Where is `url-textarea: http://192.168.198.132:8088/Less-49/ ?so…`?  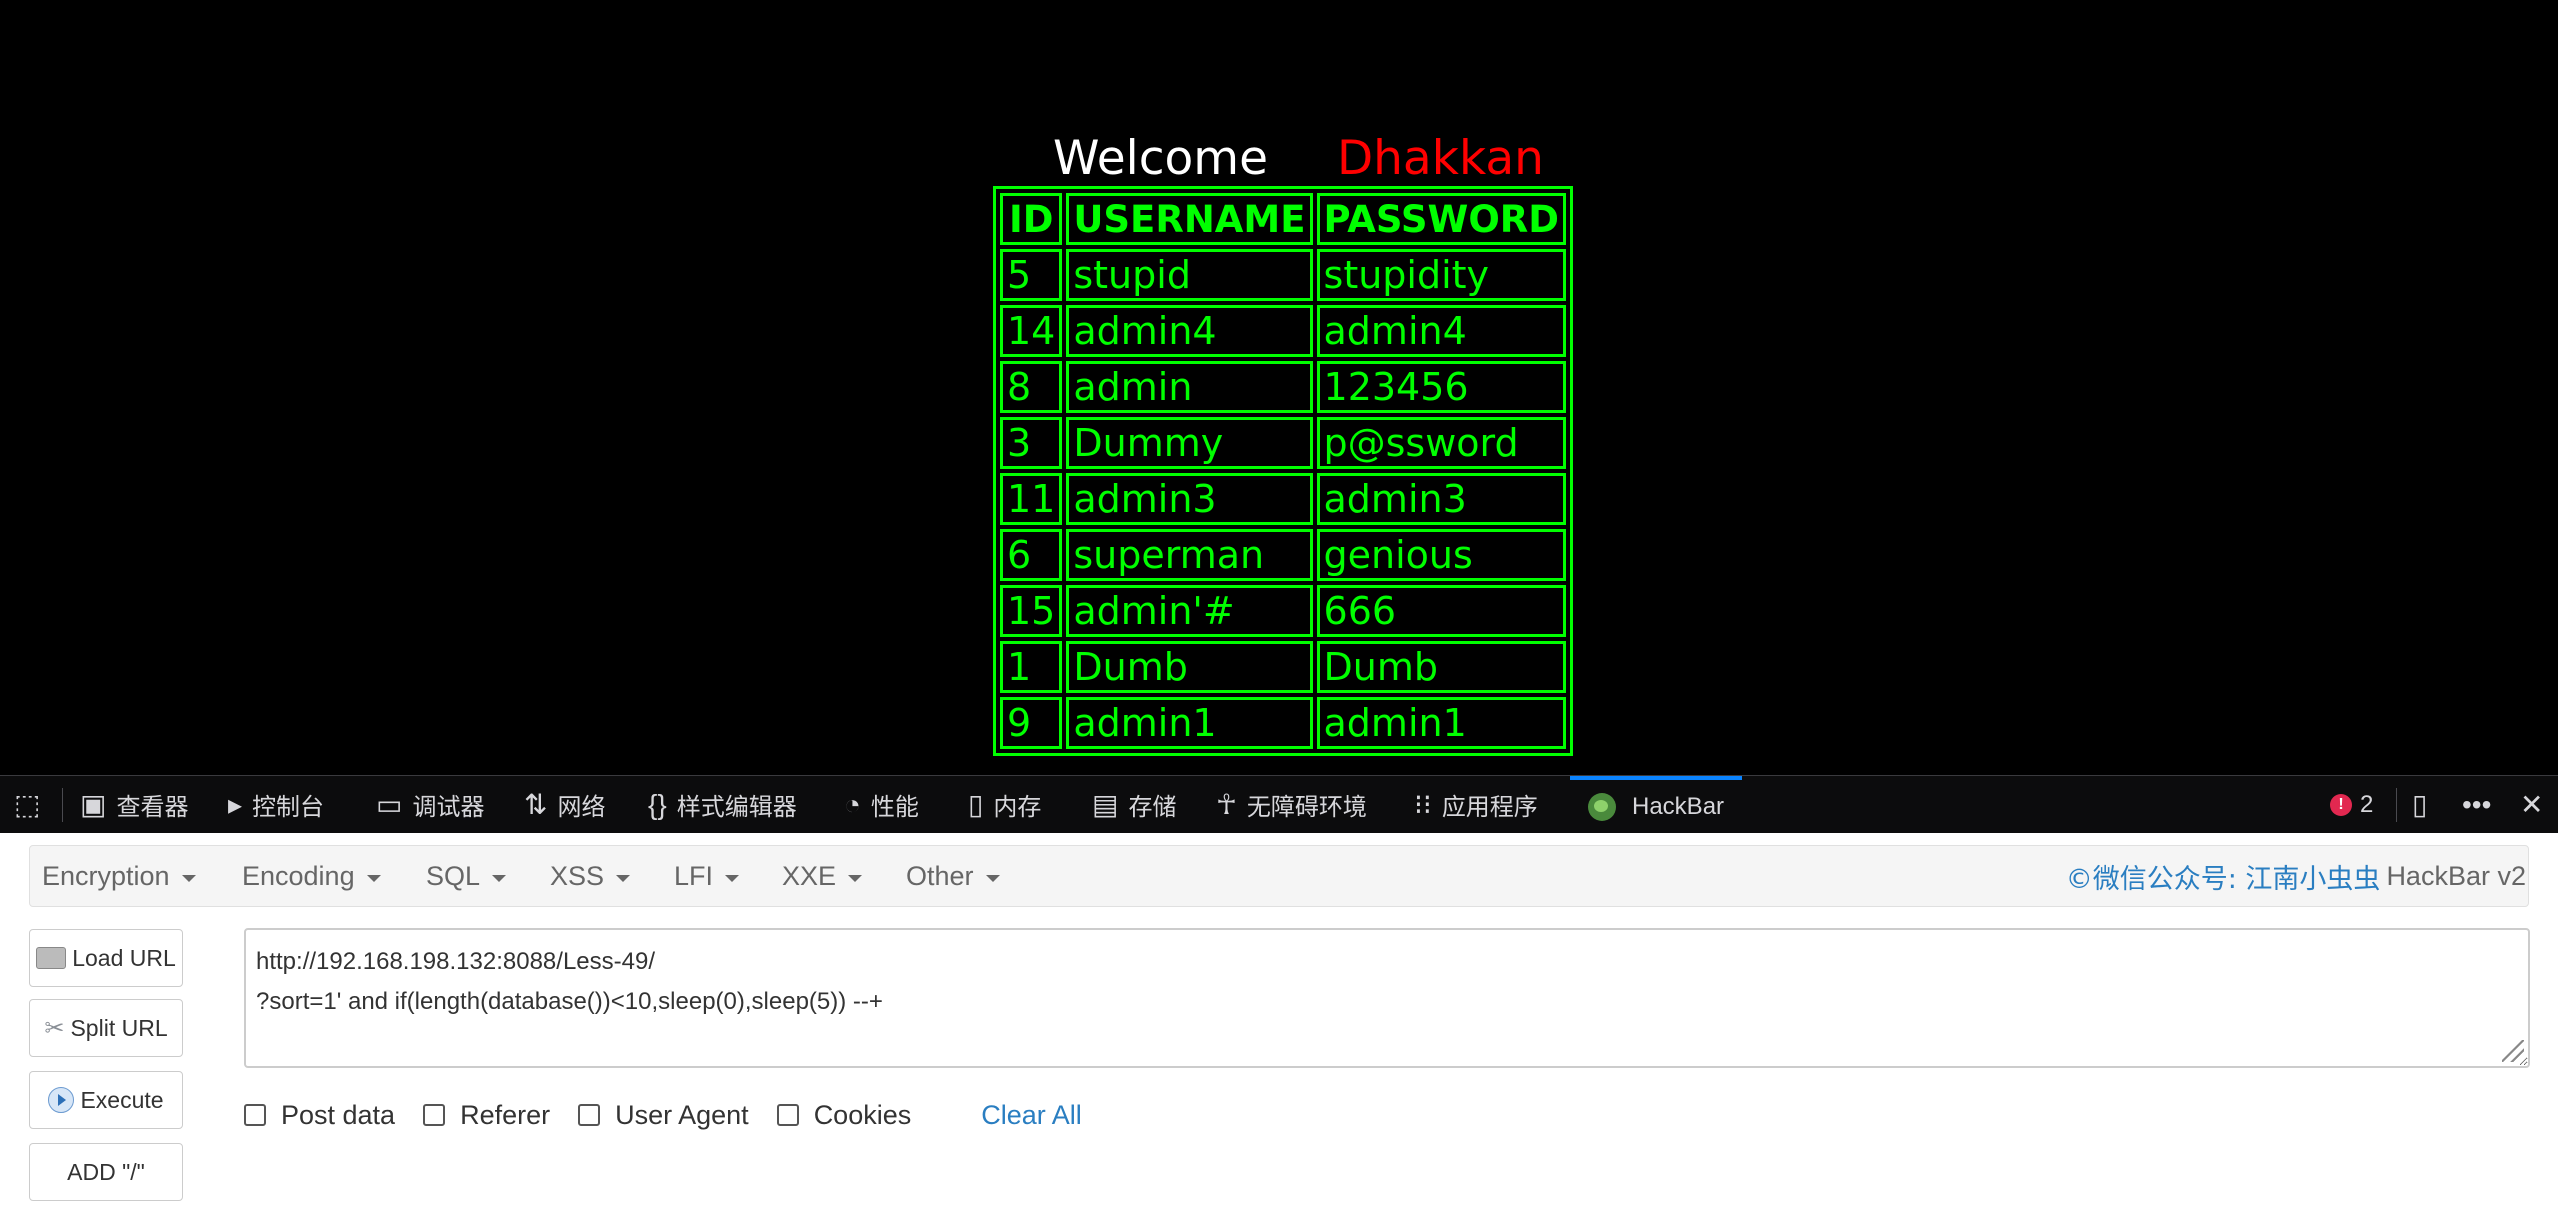 url-textarea: http://192.168.198.132:8088/Less-49/ ?so… is located at coordinates (1387, 998).